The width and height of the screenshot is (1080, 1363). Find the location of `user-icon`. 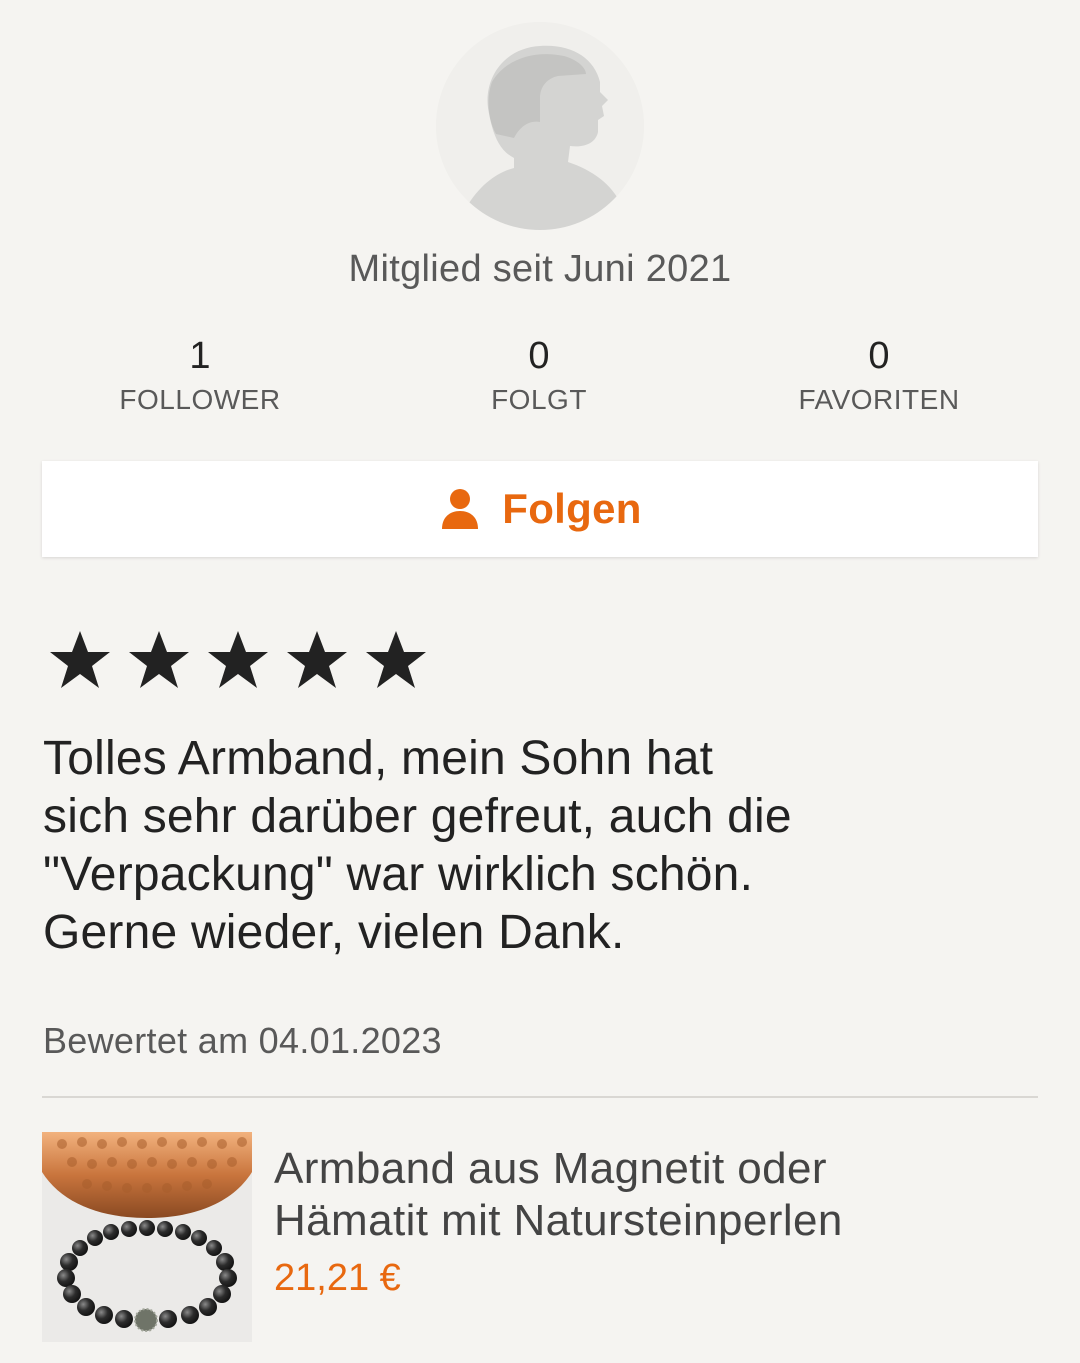

user-icon is located at coordinates (460, 509).